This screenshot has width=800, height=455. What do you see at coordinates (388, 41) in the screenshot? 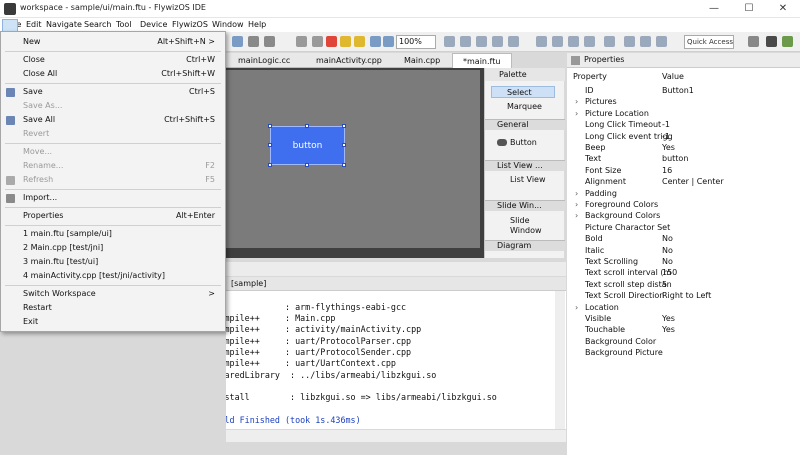
I see `zoom-out-icon` at bounding box center [388, 41].